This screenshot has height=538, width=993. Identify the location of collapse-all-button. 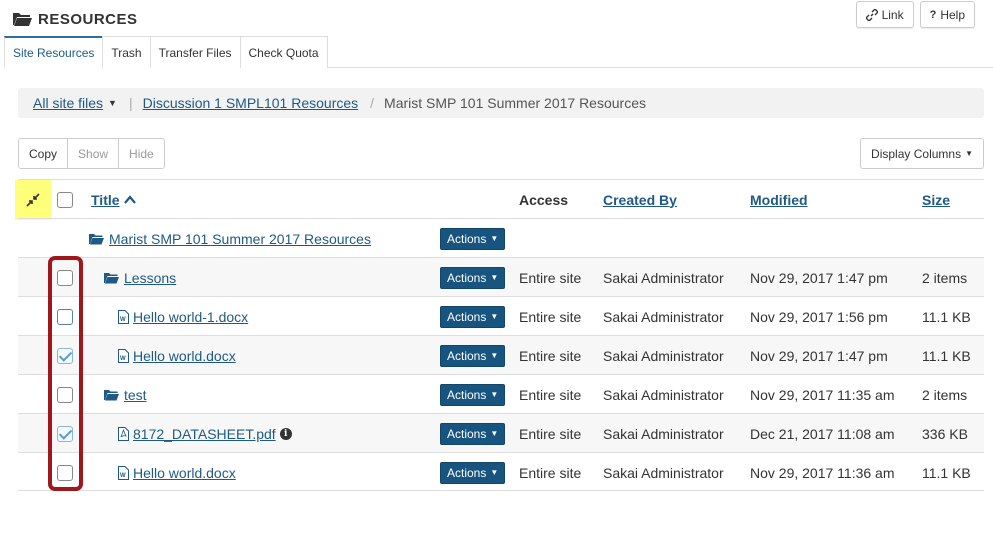
(33, 200).